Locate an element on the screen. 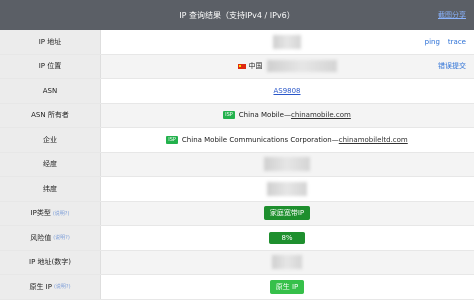 Image resolution: width=474 pixels, height=300 pixels. label-text: 风险值 is located at coordinates (41, 237).